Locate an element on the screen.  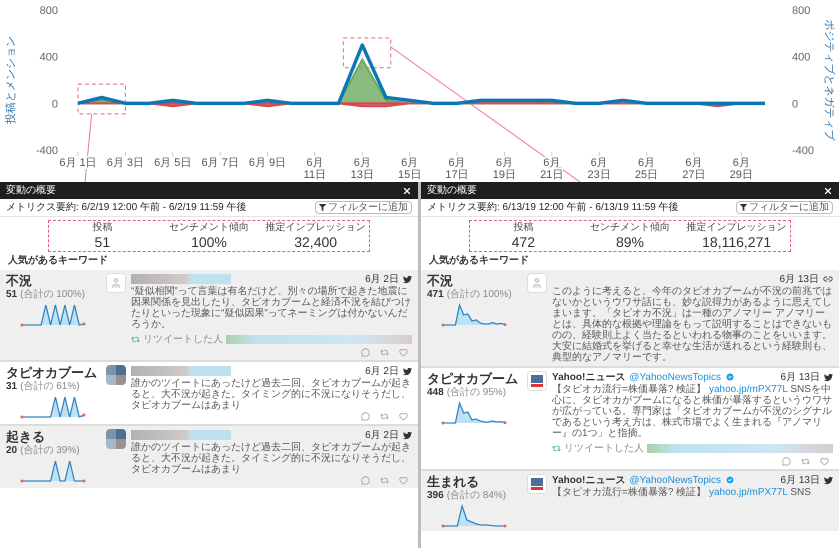
x-tick-label: 6月 19日 is located at coordinates (504, 169).